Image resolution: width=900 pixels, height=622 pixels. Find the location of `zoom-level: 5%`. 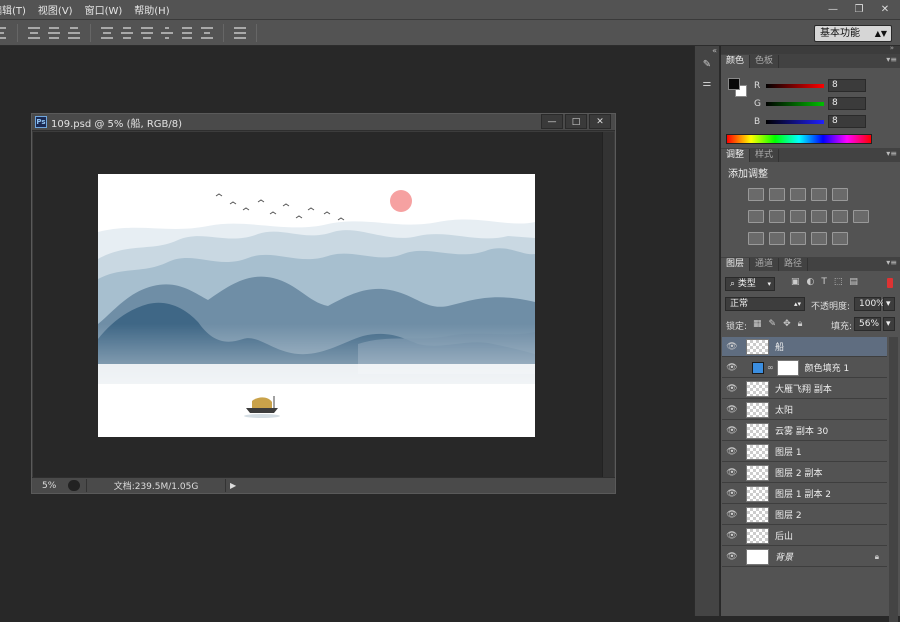

zoom-level: 5% is located at coordinates (50, 486).